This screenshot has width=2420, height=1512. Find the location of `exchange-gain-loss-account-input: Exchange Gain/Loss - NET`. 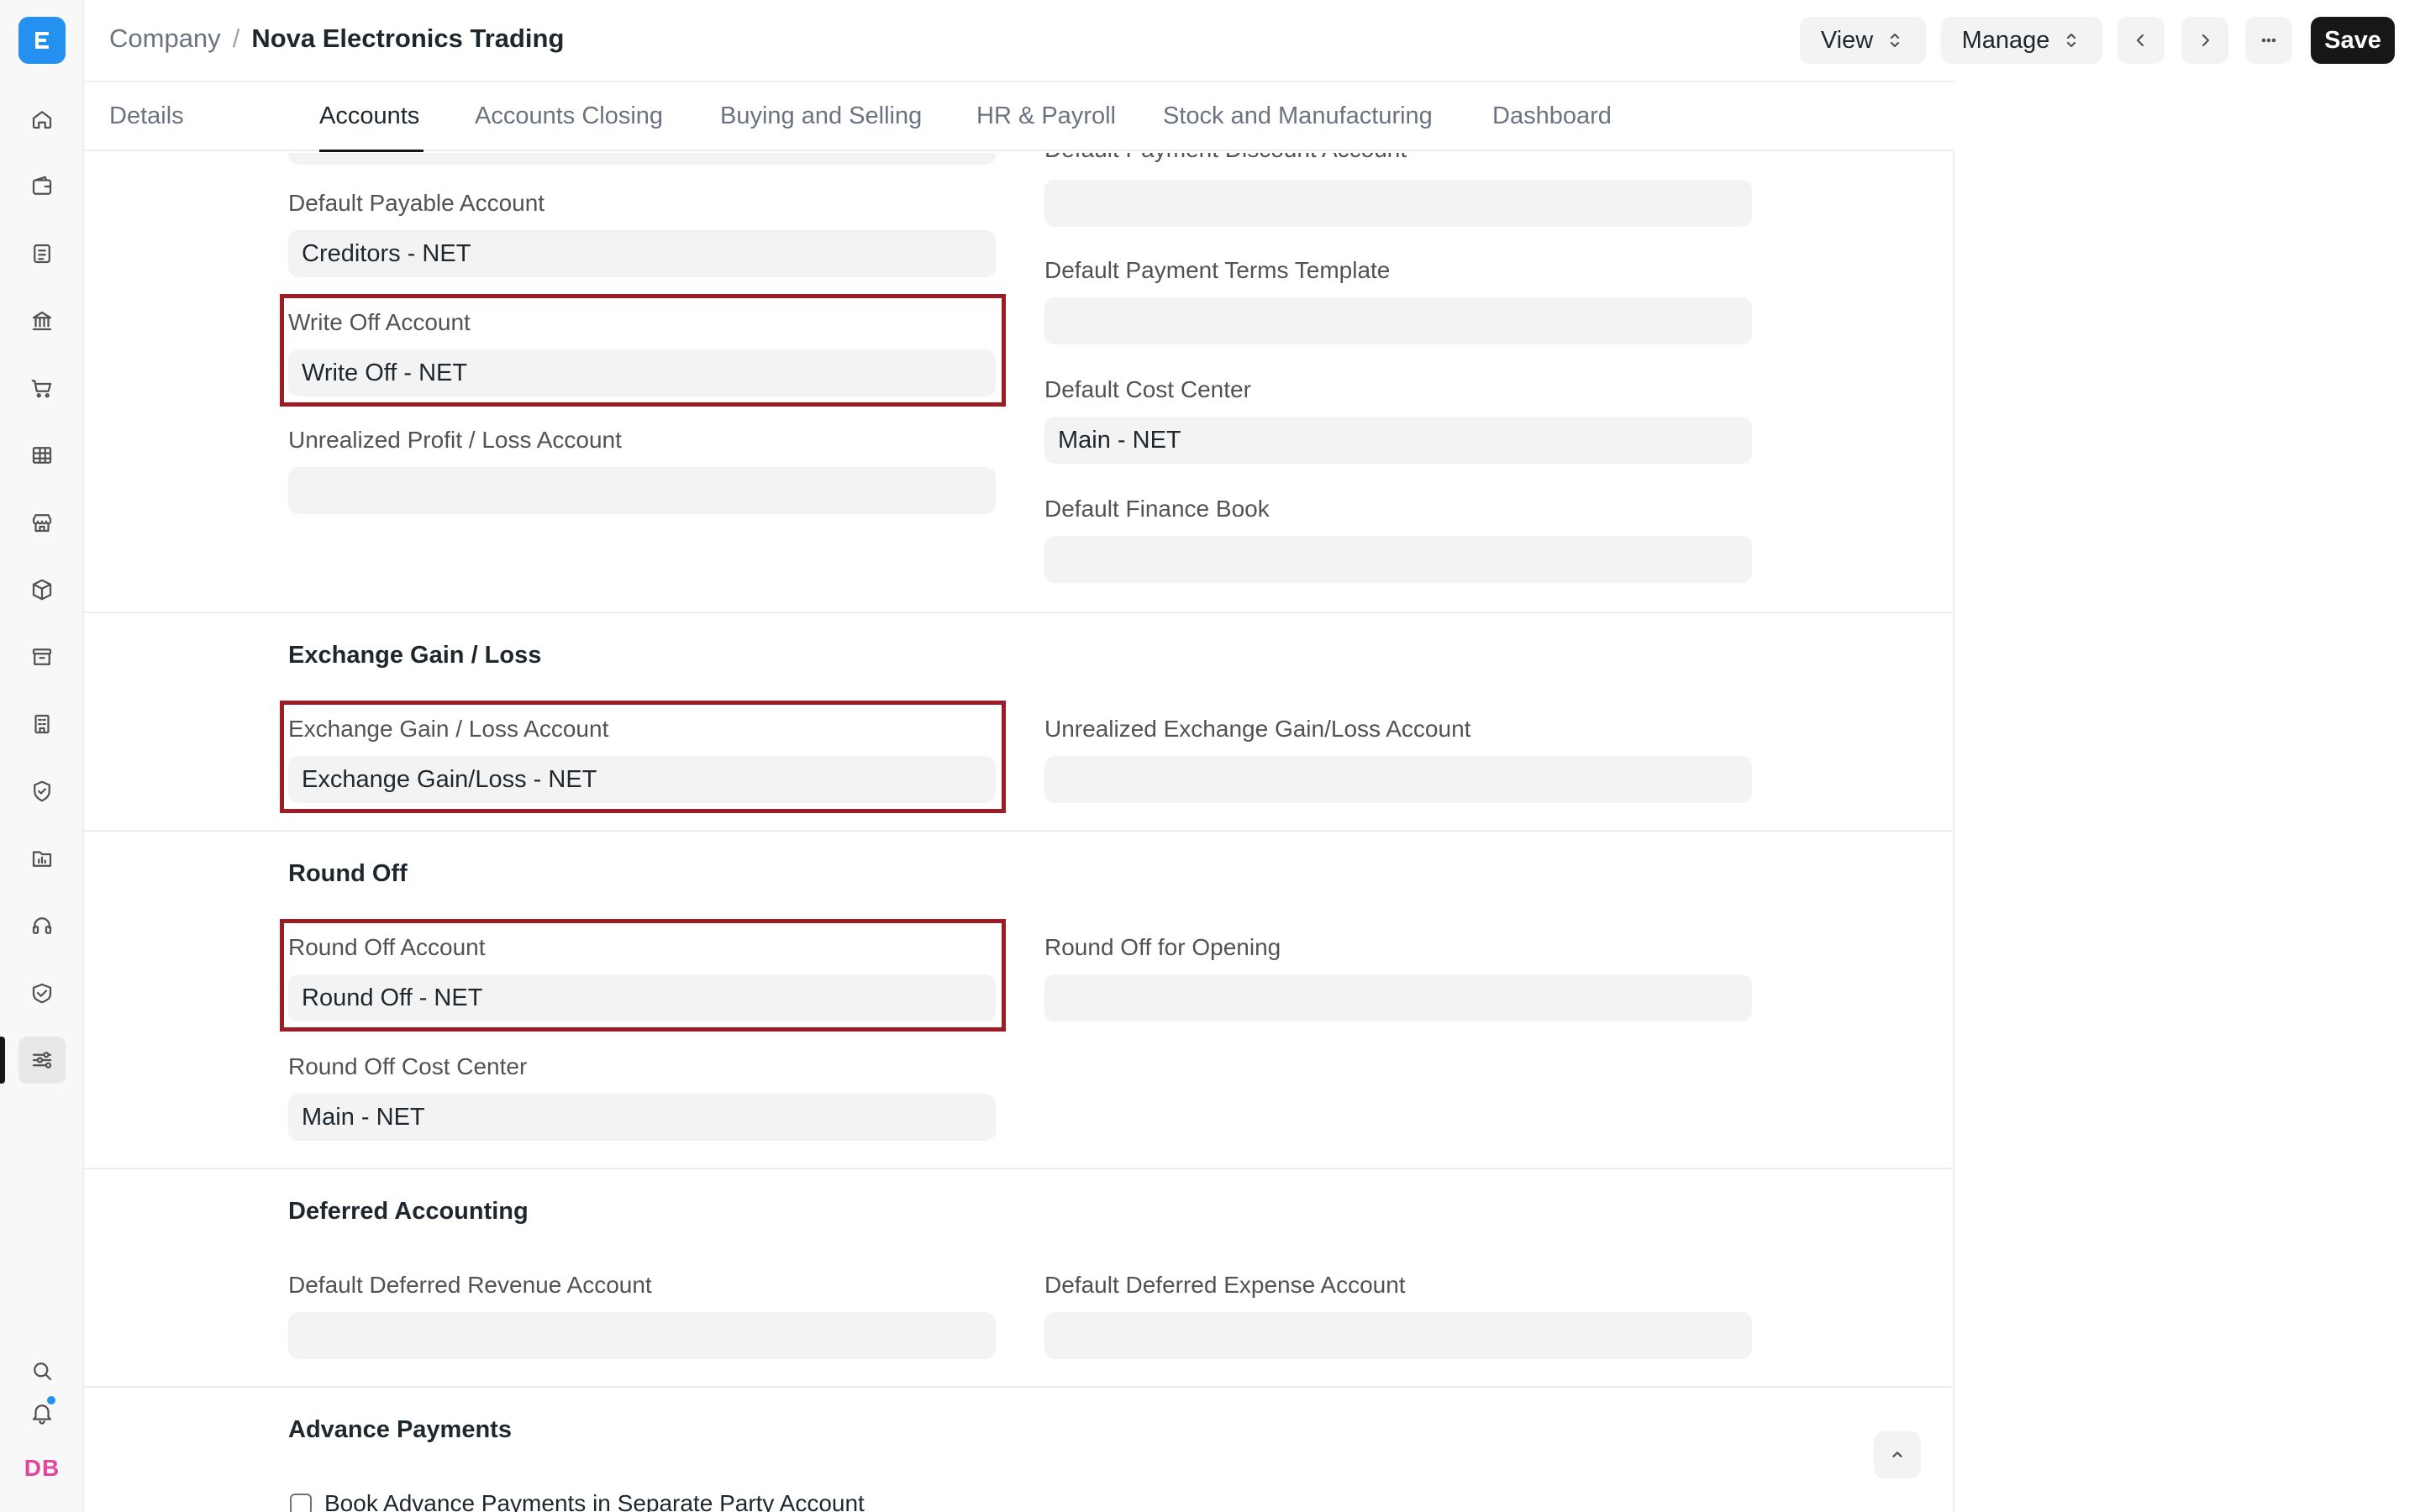

exchange-gain-loss-account-input: Exchange Gain/Loss - NET is located at coordinates (642, 779).